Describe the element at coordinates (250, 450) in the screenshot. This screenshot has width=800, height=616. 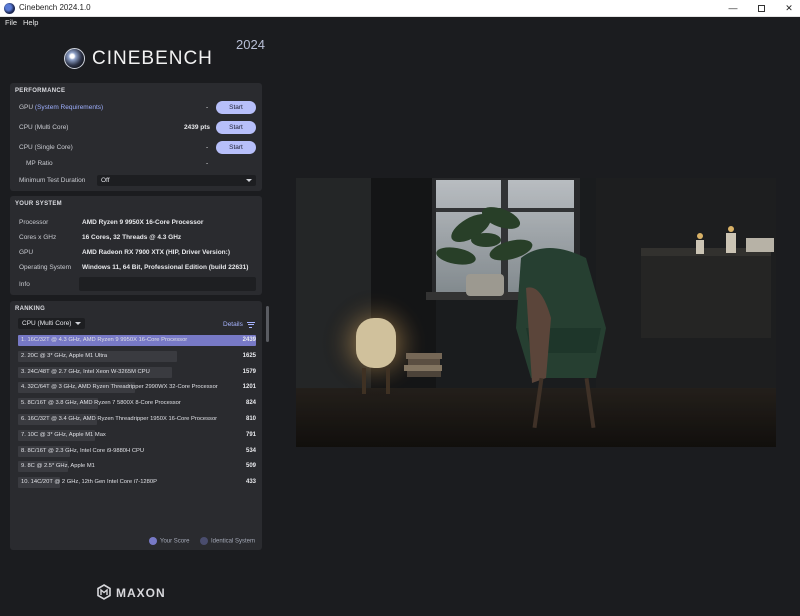
I see `ranking-row-score: 534` at that location.